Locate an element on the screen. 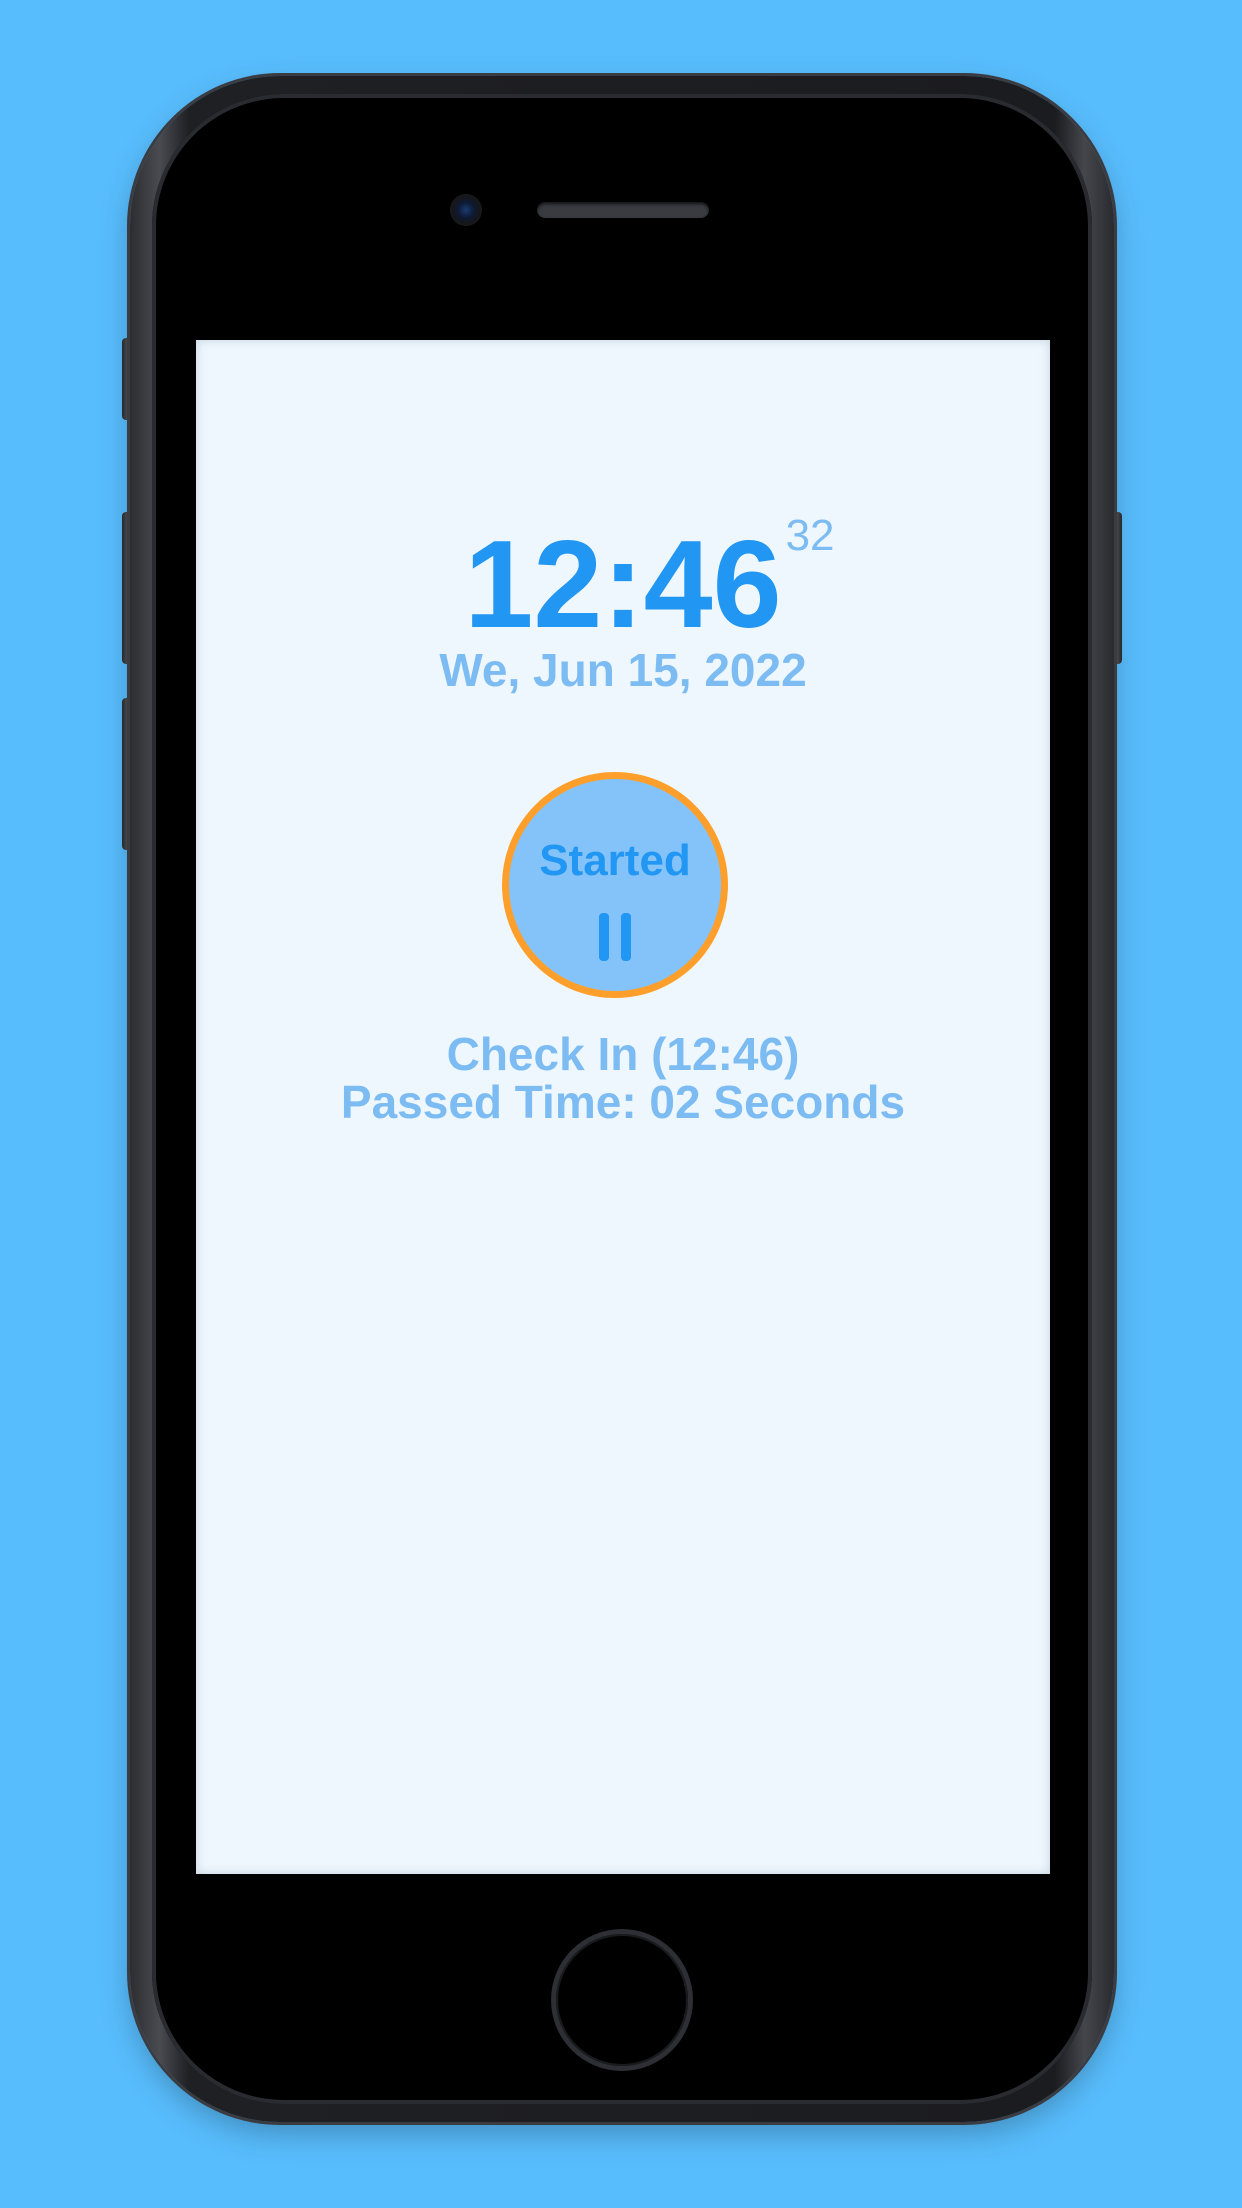 The height and width of the screenshot is (2208, 1242). clock-time: 12:46 32 is located at coordinates (649, 580).